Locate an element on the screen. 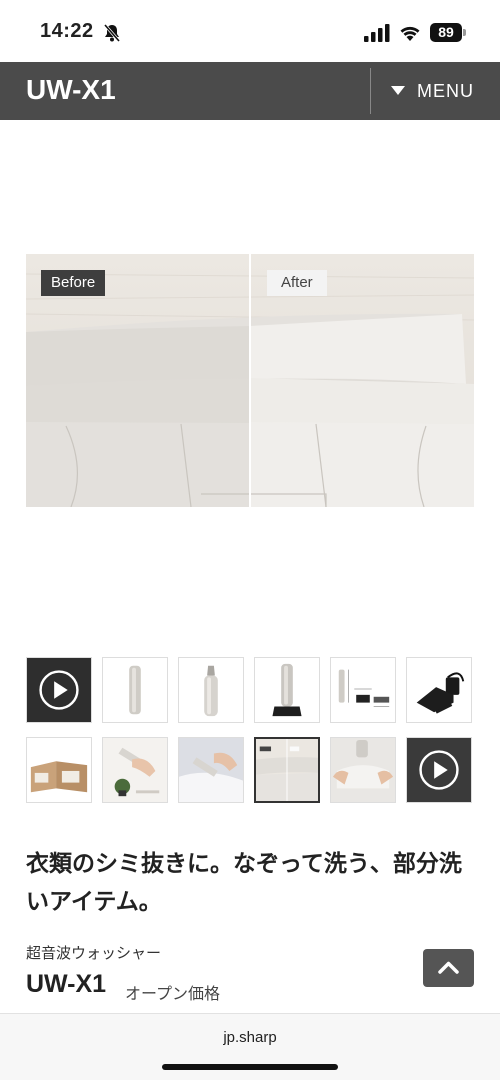 This screenshot has width=500, height=1080. usage-shirt-thumbnail is located at coordinates (211, 770).